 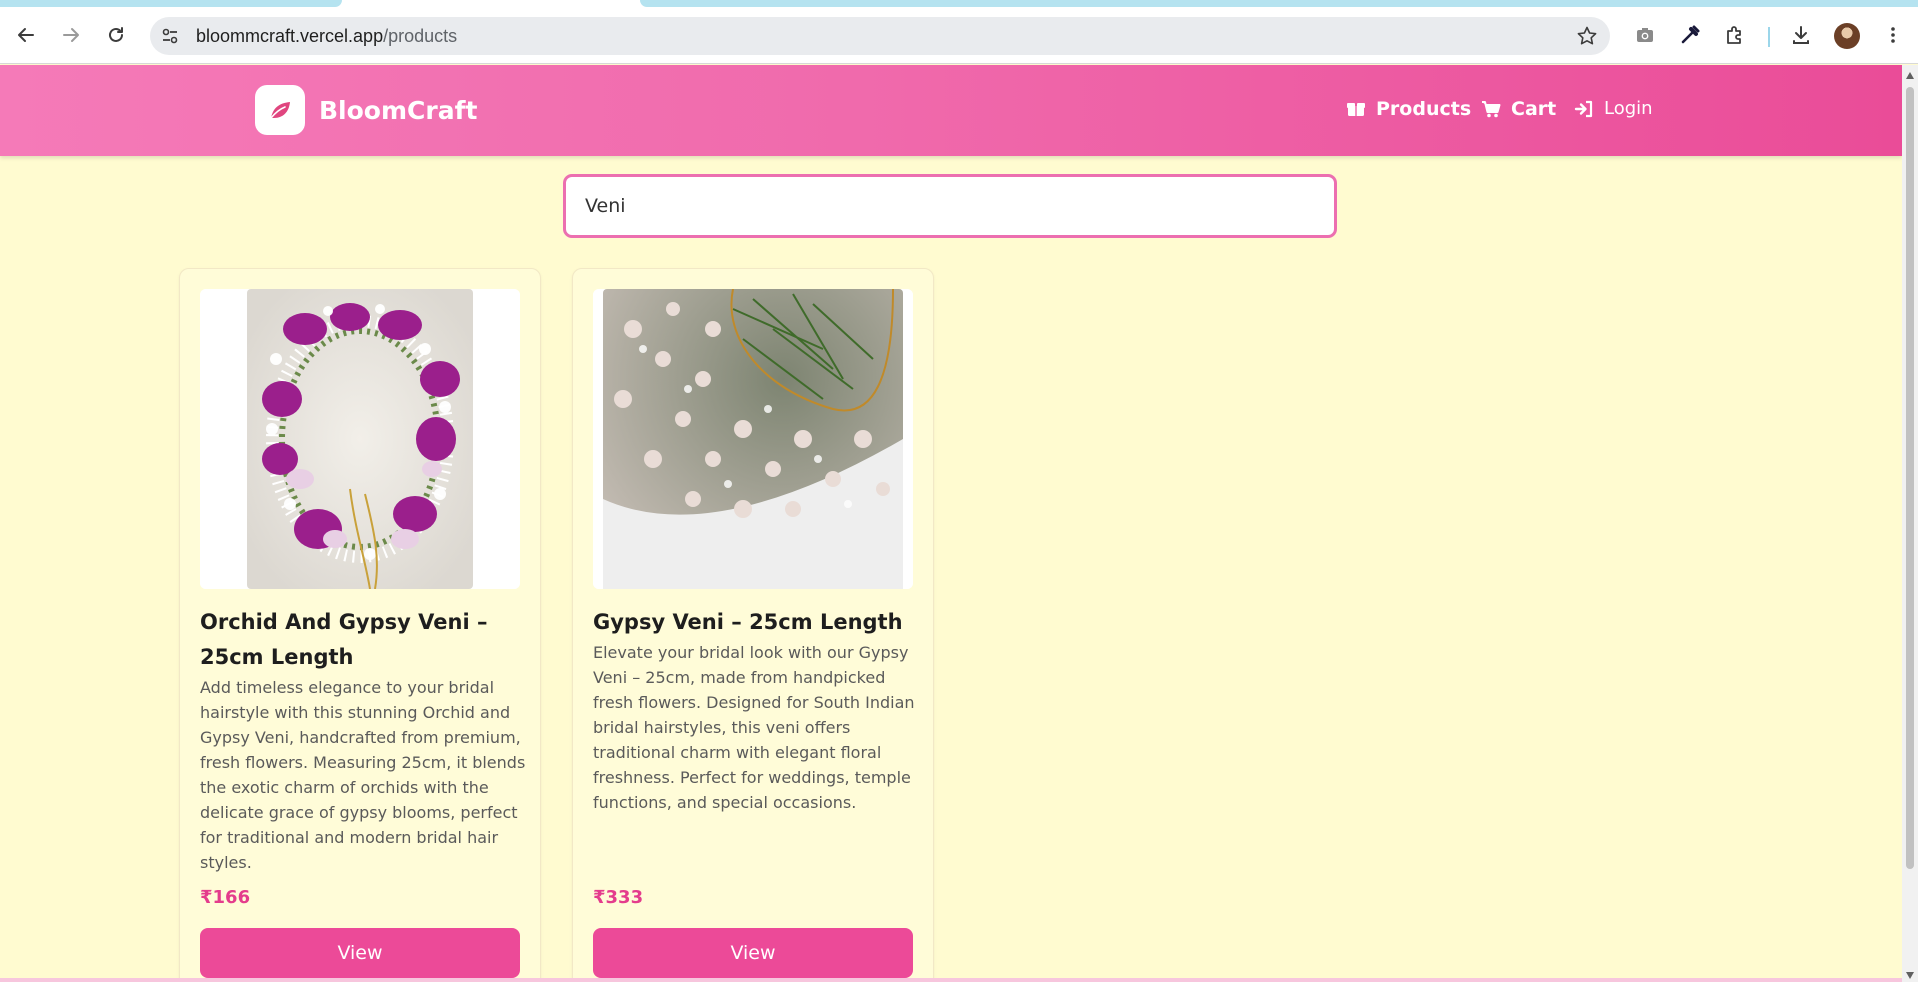 What do you see at coordinates (363, 640) in the screenshot?
I see `product-title: Orchid And Gypsy Veni – 25cm Length` at bounding box center [363, 640].